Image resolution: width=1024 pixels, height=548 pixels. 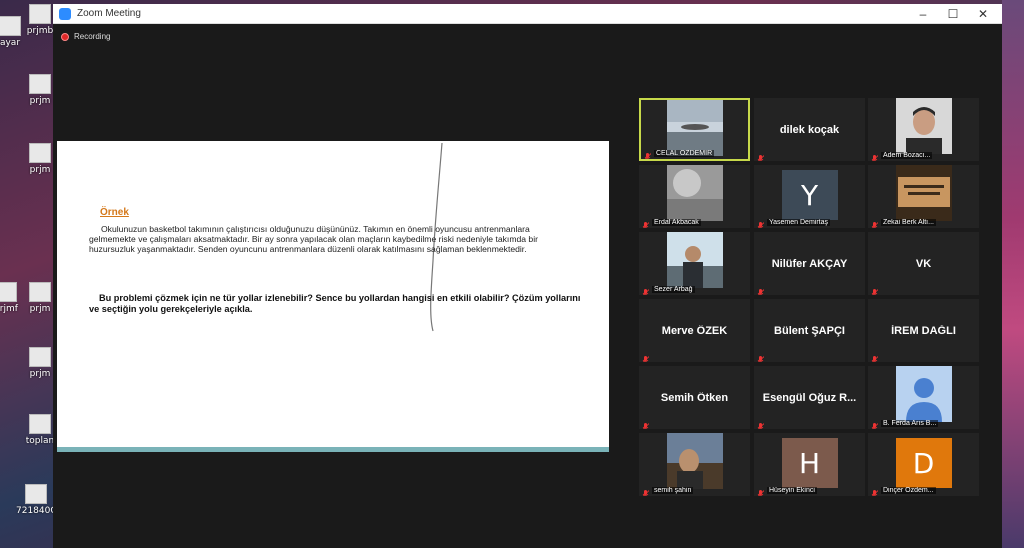 What do you see at coordinates (684, 153) in the screenshot?
I see `participant-name: CELAL ÖZDEMİR` at bounding box center [684, 153].